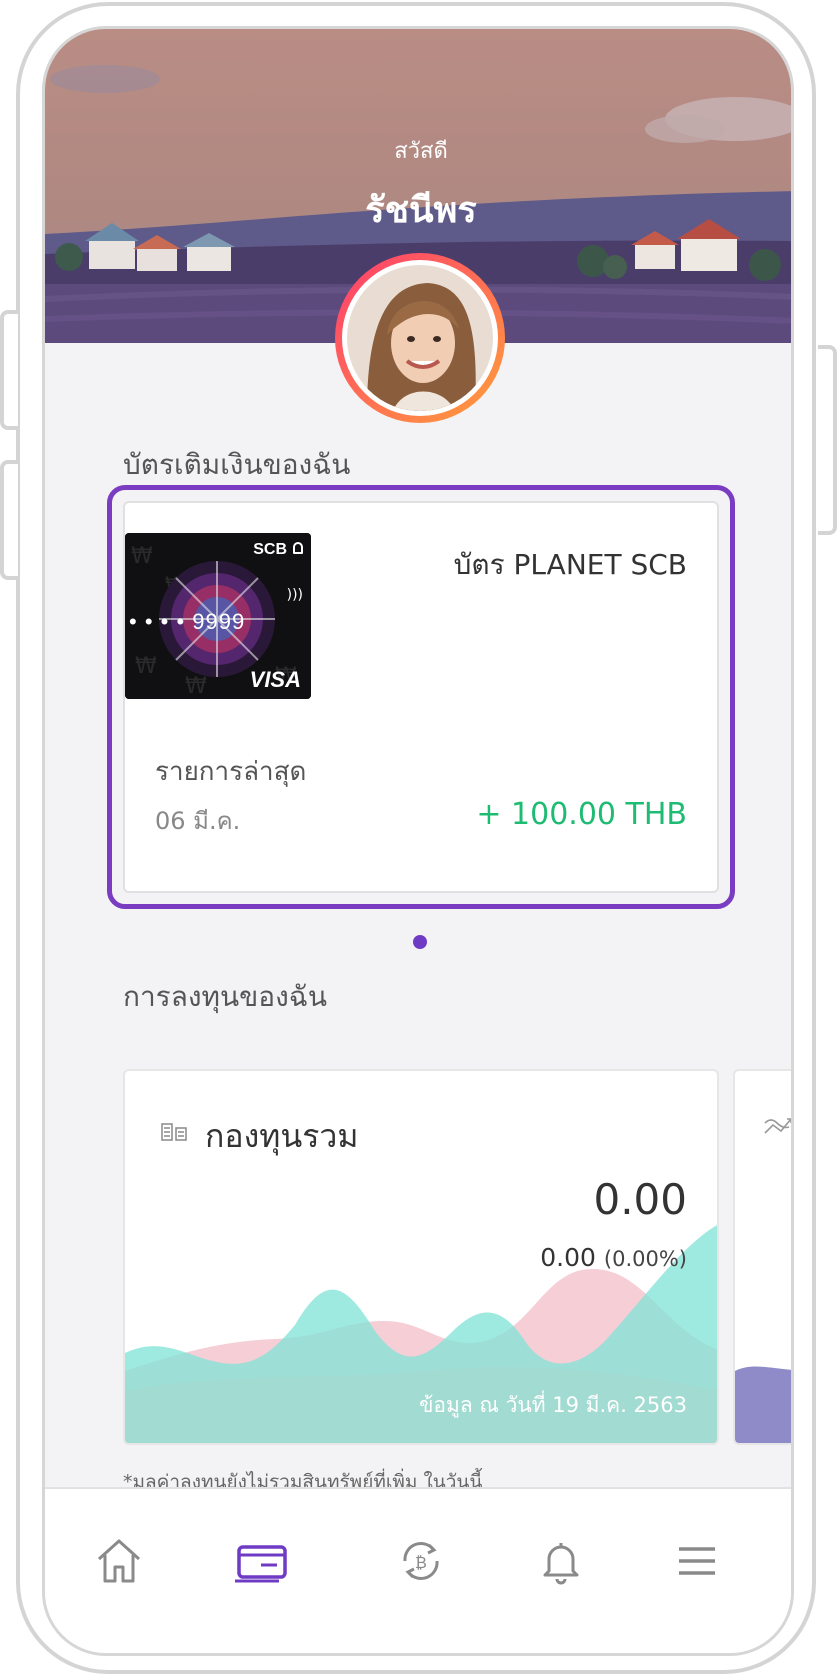  Describe the element at coordinates (261, 1561) in the screenshot. I see `card-icon` at that location.